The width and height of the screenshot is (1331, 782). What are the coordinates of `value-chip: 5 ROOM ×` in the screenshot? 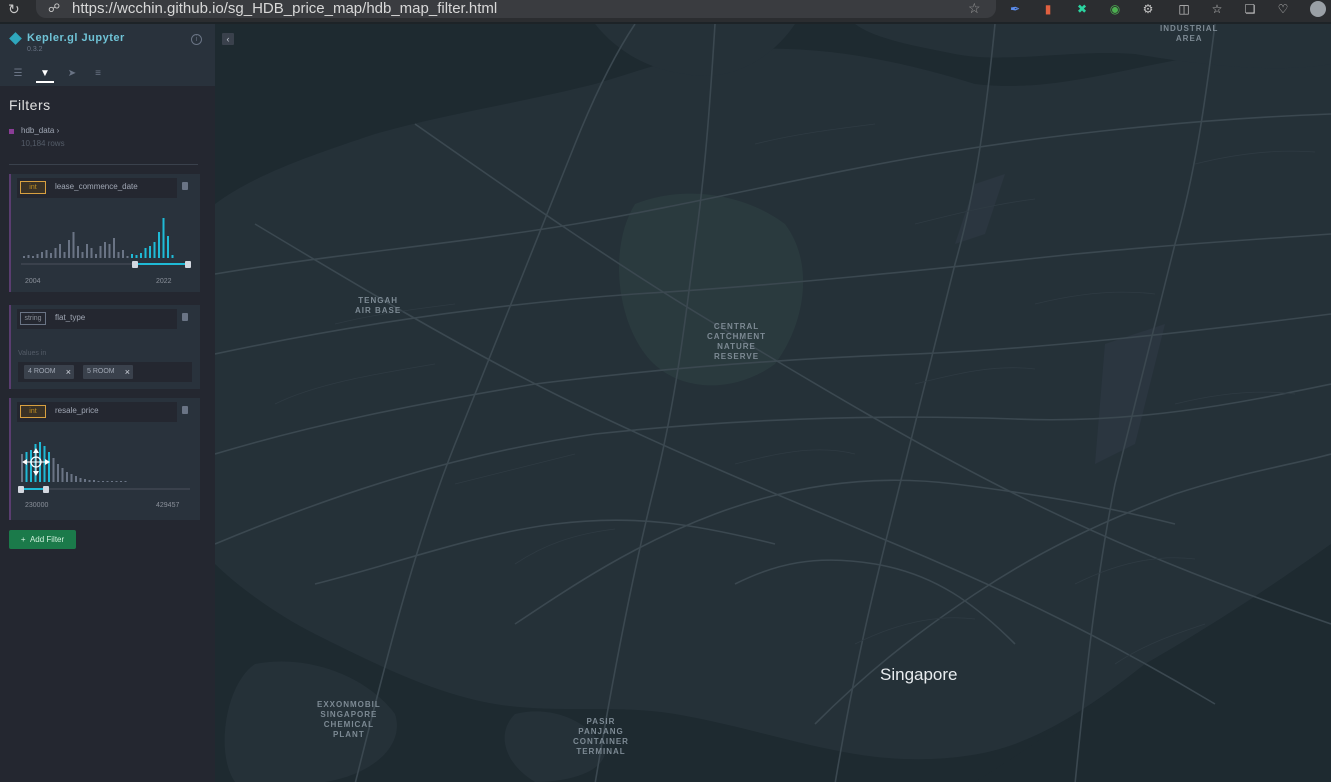 It's located at (108, 372).